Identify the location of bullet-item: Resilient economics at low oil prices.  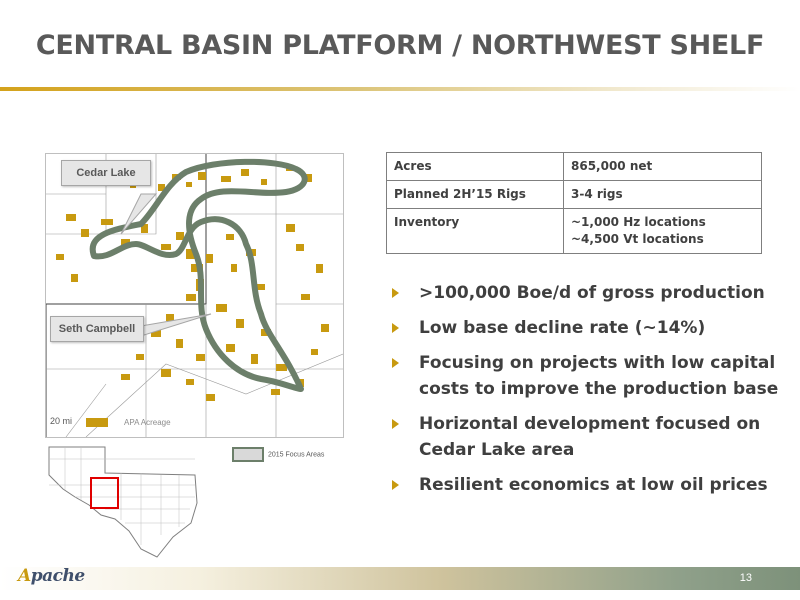
(591, 485).